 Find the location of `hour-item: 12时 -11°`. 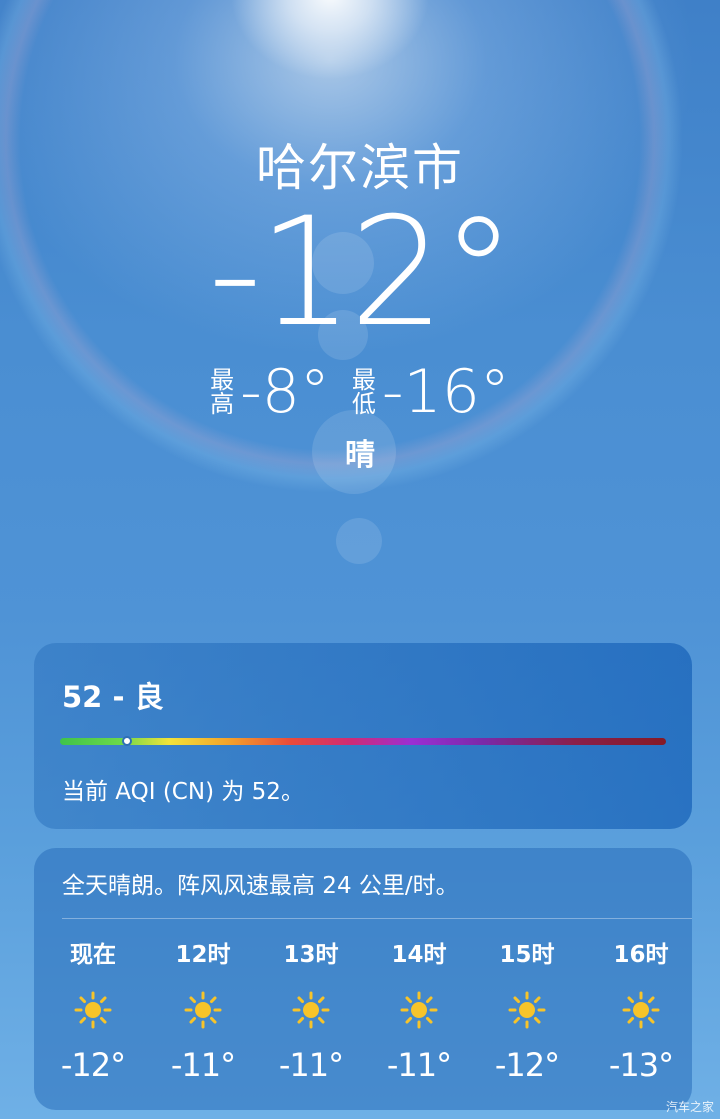

hour-item: 12时 -11° is located at coordinates (203, 1010).